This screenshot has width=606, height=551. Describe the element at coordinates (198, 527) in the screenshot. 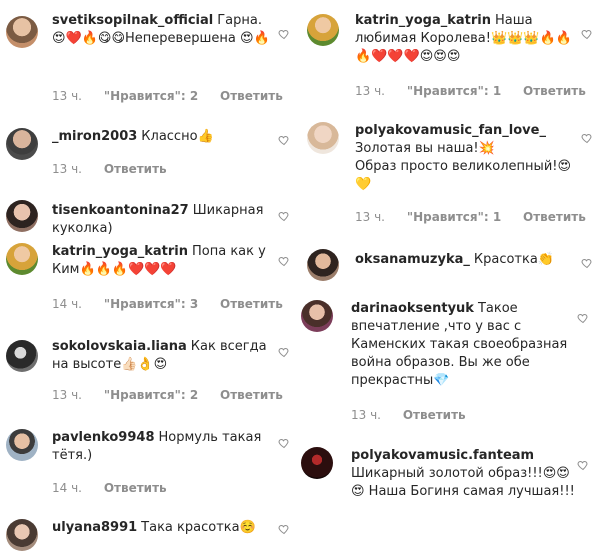

I see `comment-text: Така красотка☺️` at that location.